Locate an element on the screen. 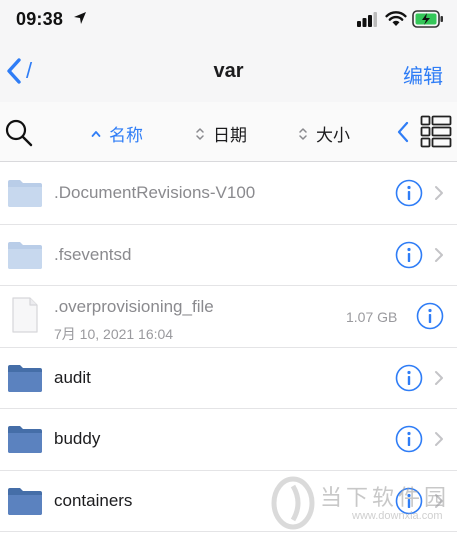  search-icon is located at coordinates (19, 133).